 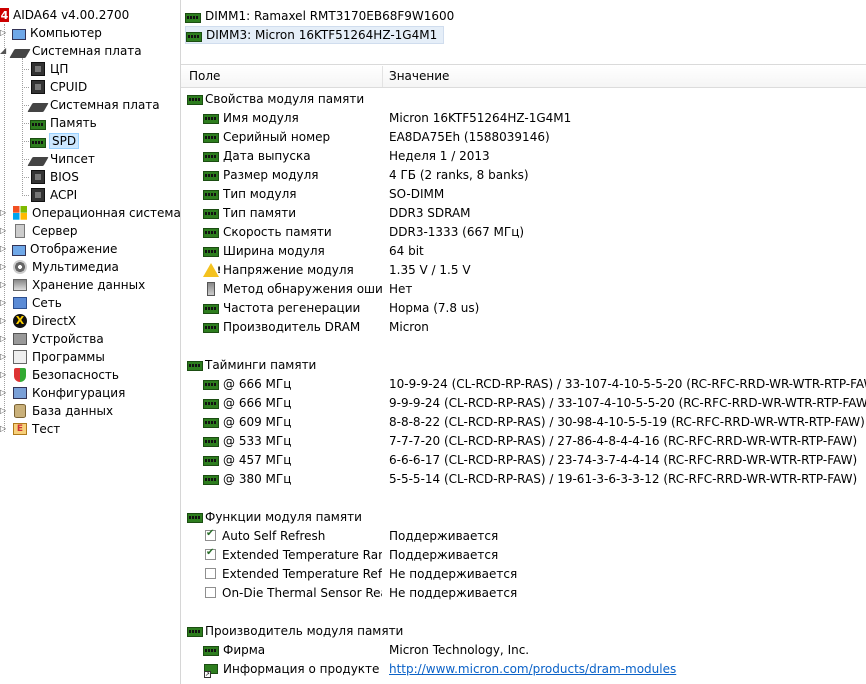 What do you see at coordinates (293, 269) in the screenshot?
I see `property-row: ! Напряжение модуля` at bounding box center [293, 269].